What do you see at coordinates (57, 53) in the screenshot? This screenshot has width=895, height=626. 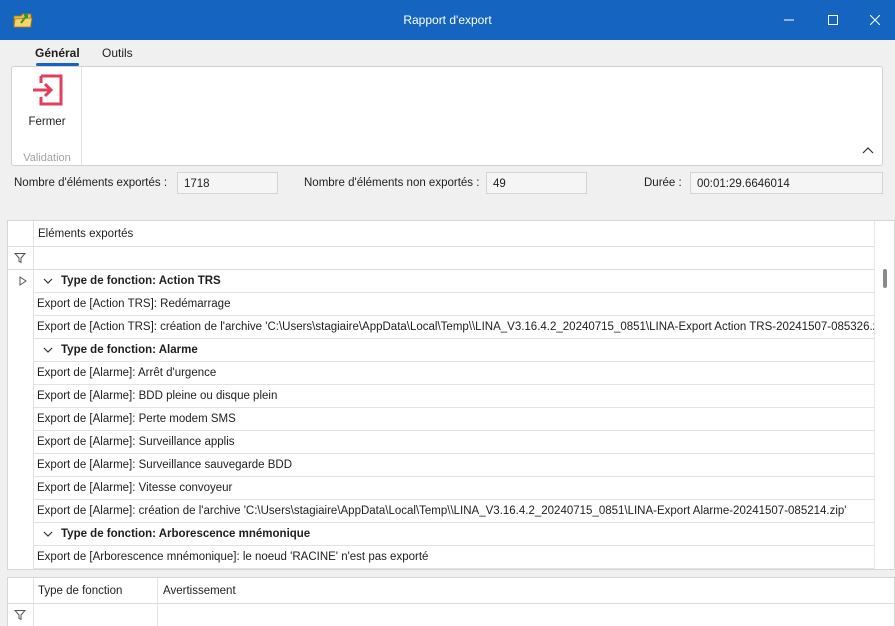 I see `tab-general: Général` at bounding box center [57, 53].